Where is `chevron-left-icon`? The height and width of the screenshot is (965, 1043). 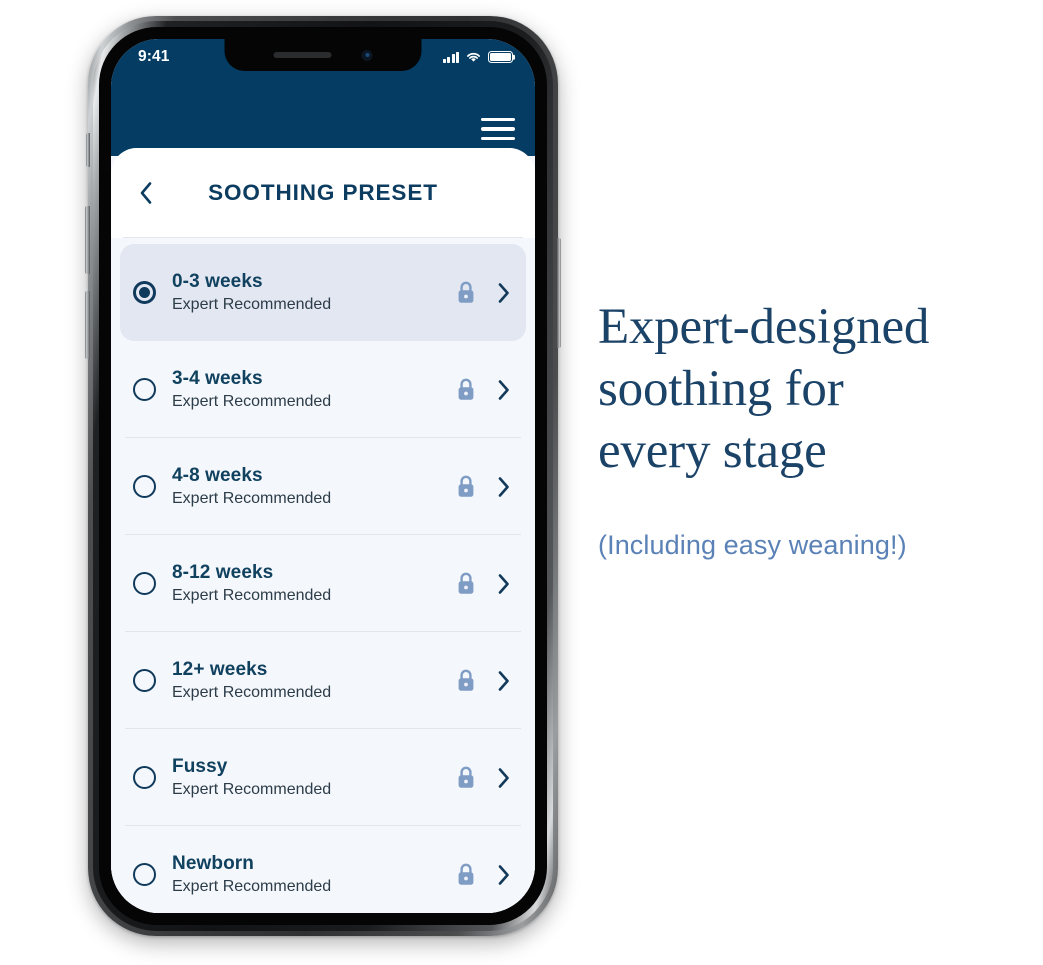 chevron-left-icon is located at coordinates (146, 193).